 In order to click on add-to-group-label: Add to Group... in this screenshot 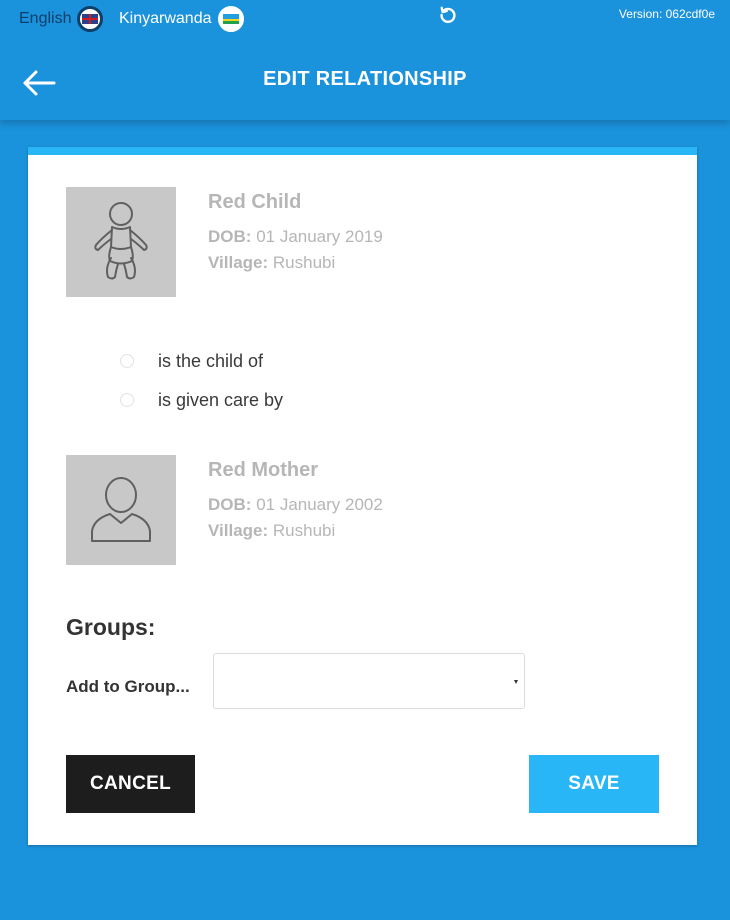, I will do `click(128, 686)`.